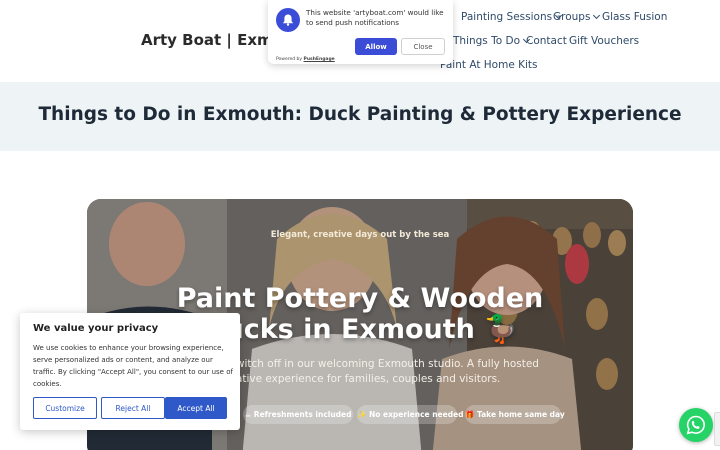  Describe the element at coordinates (507, 17) in the screenshot. I see `nav-painting-sessions-label: Painting Sessions` at that location.